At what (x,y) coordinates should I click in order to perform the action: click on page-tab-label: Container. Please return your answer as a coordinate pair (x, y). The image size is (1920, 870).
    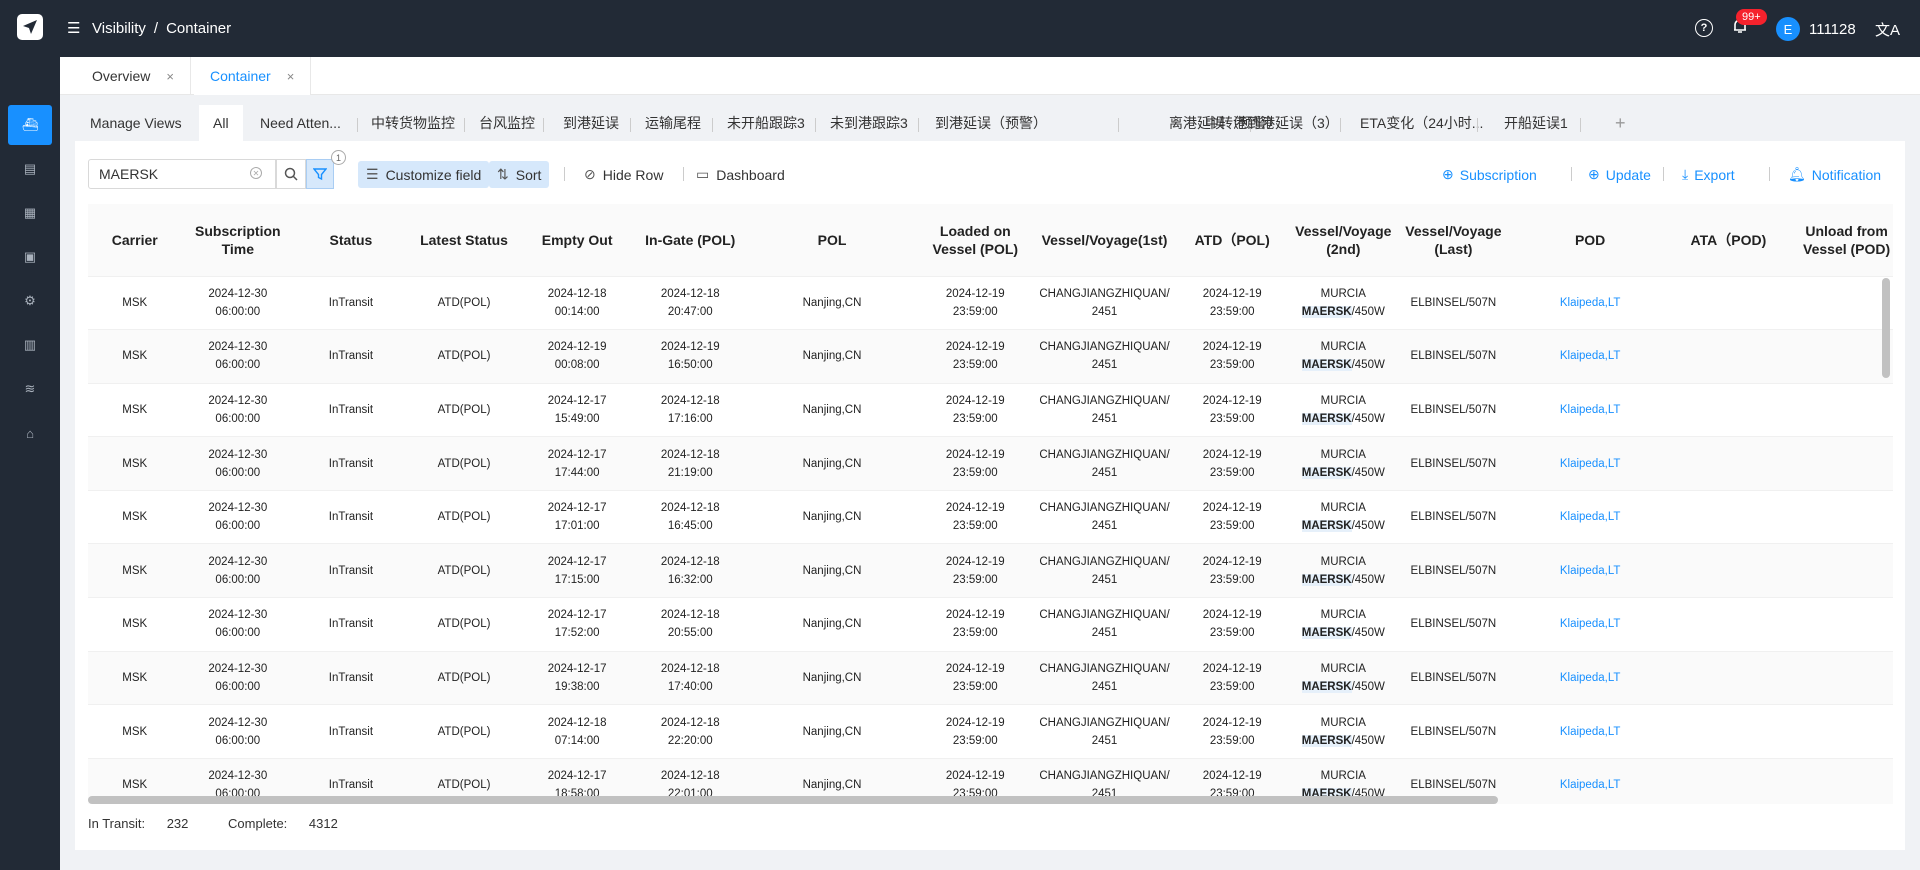
    Looking at the image, I should click on (240, 76).